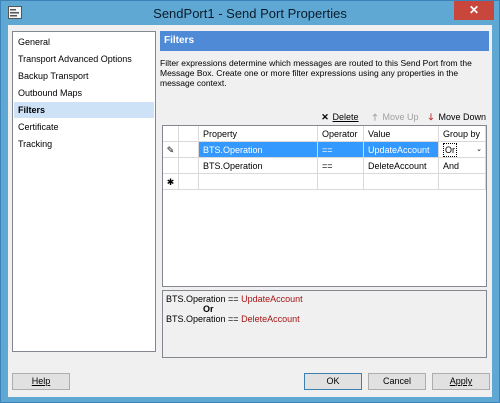 This screenshot has height=403, width=500. I want to click on group-by-combo: Or ⌄, so click(462, 150).